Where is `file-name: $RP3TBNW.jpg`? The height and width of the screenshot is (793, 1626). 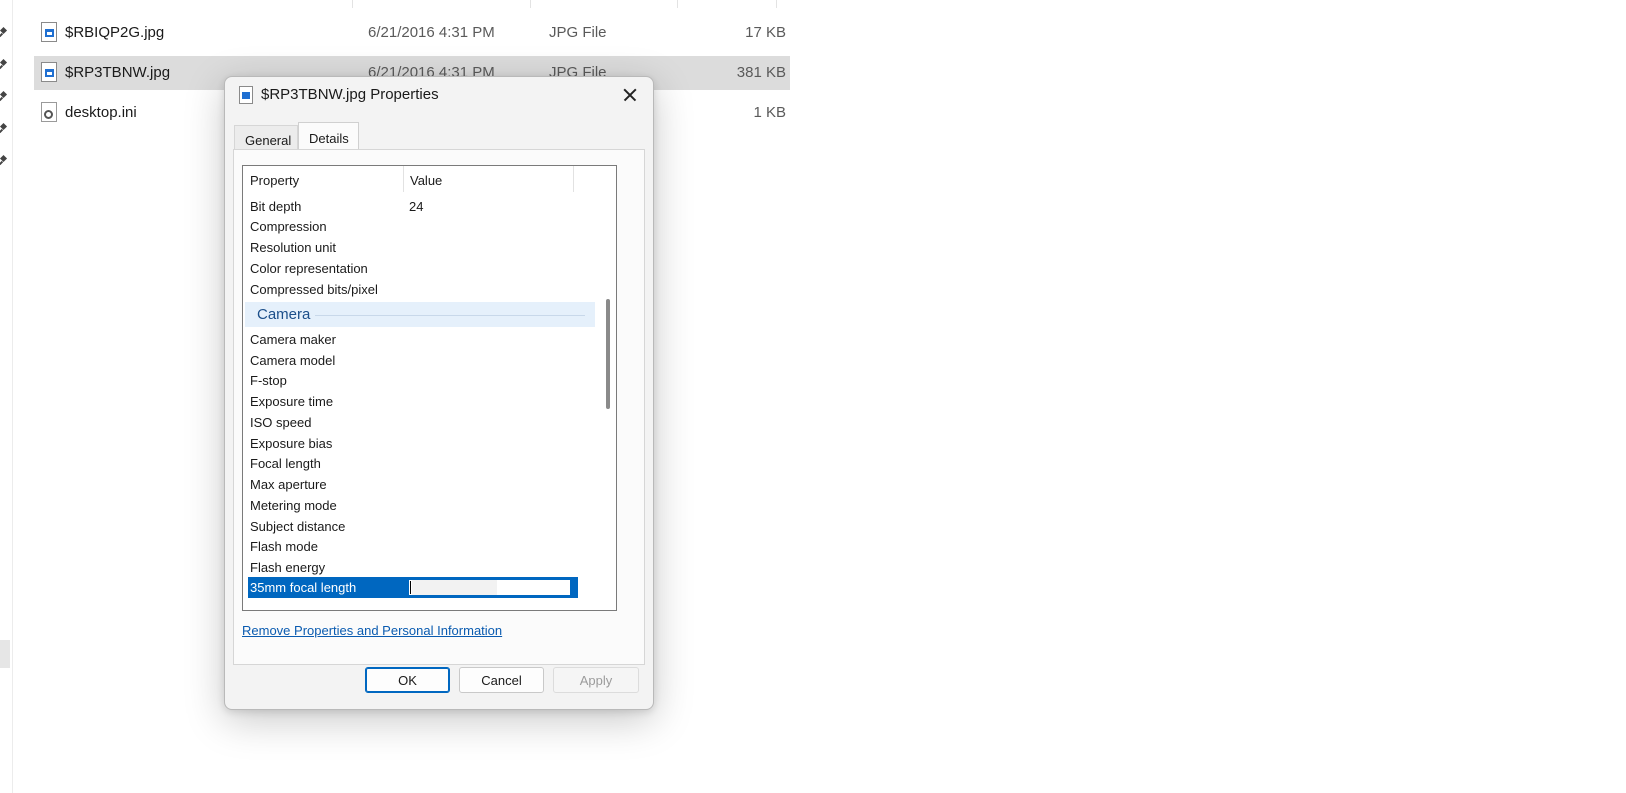
file-name: $RP3TBNW.jpg is located at coordinates (118, 72).